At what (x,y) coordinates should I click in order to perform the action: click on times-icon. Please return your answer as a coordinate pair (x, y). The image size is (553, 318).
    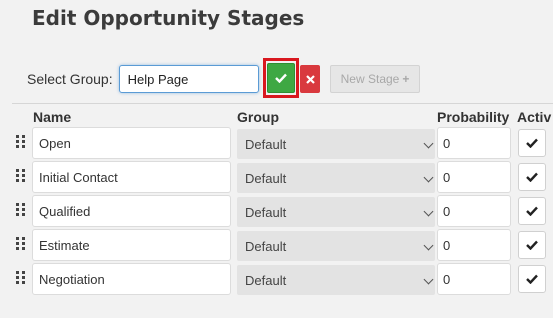
    Looking at the image, I should click on (310, 79).